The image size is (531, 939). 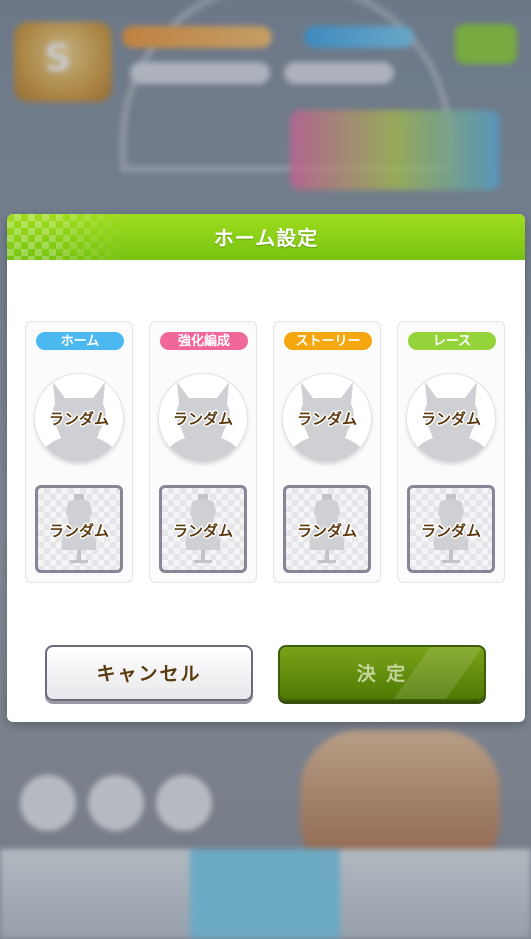 I want to click on slot-tag: レース, so click(x=452, y=341).